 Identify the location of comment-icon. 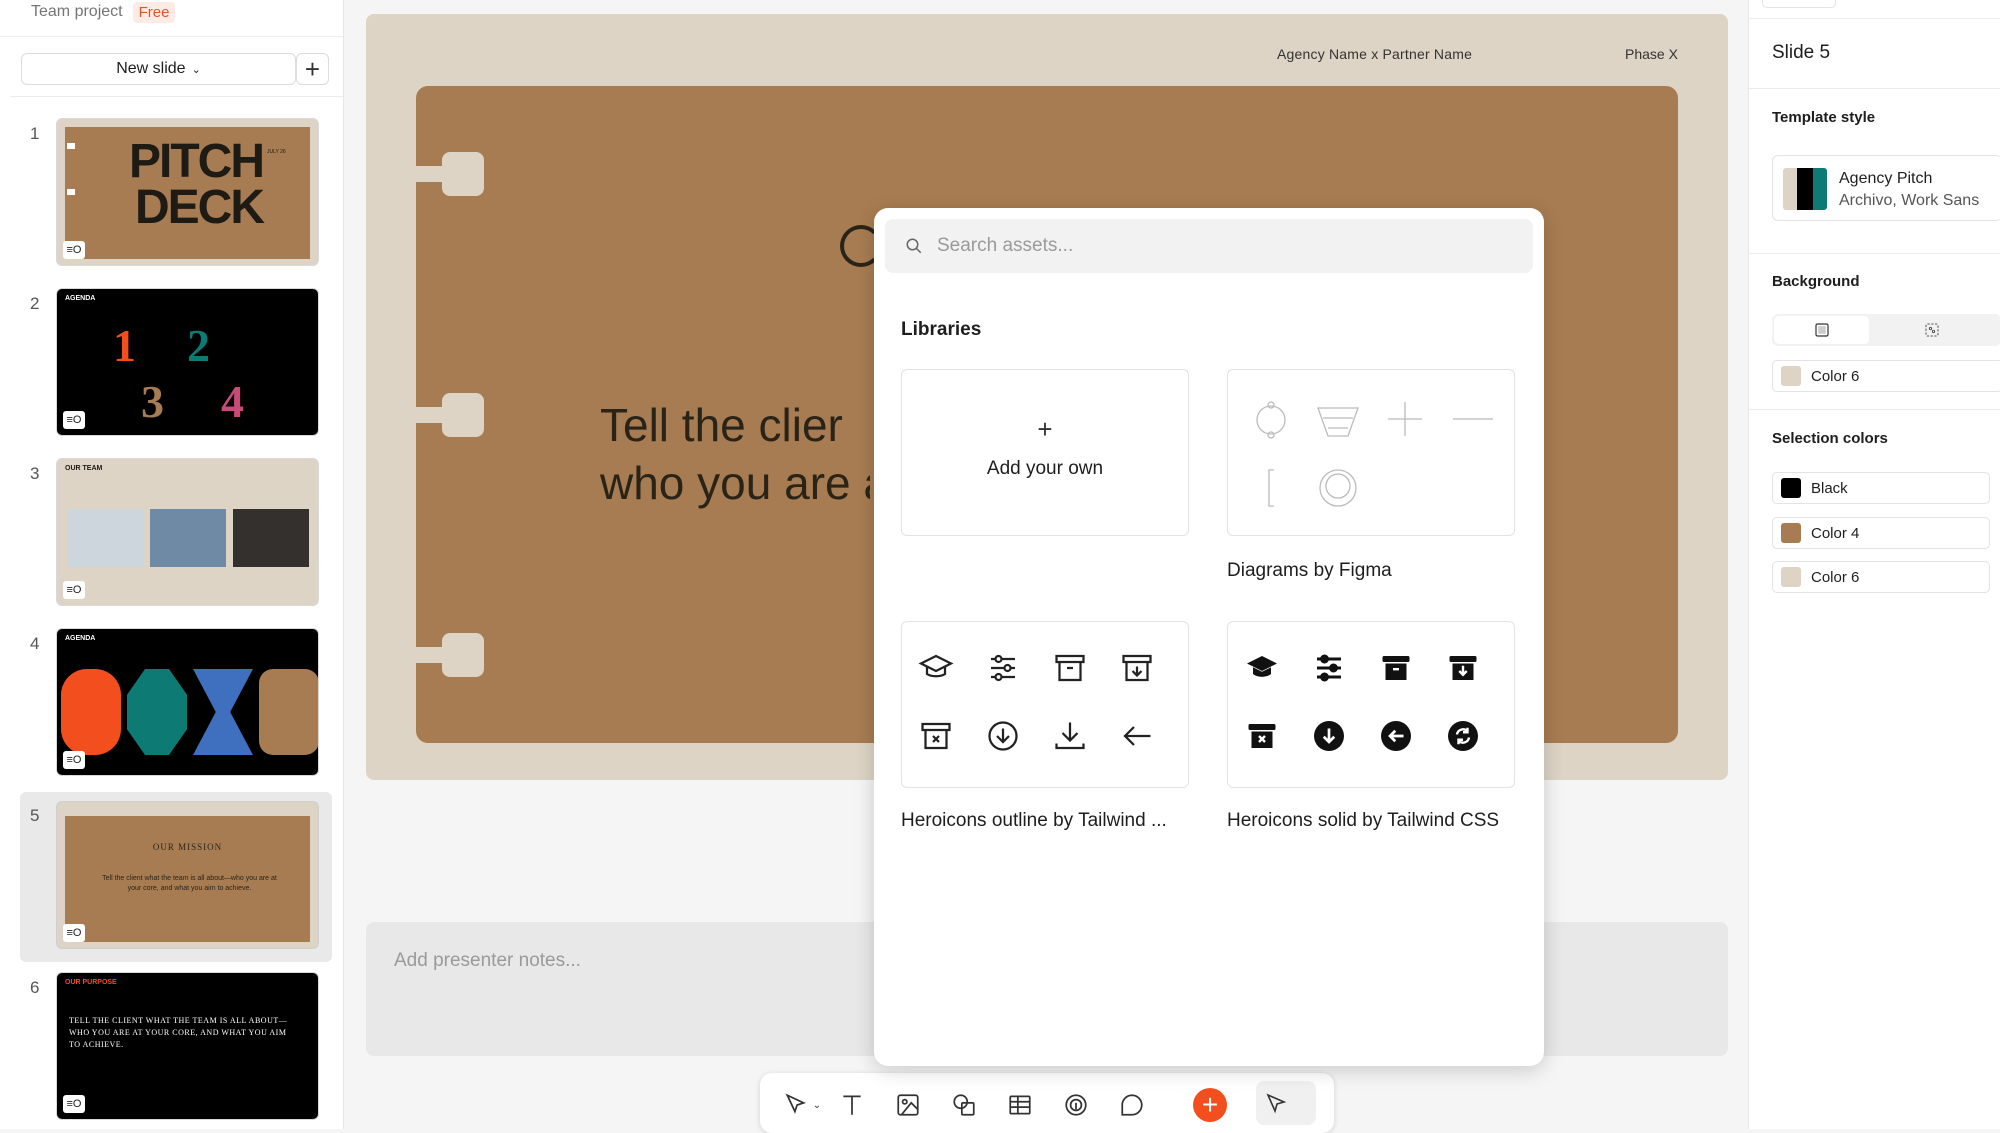
(1132, 1105).